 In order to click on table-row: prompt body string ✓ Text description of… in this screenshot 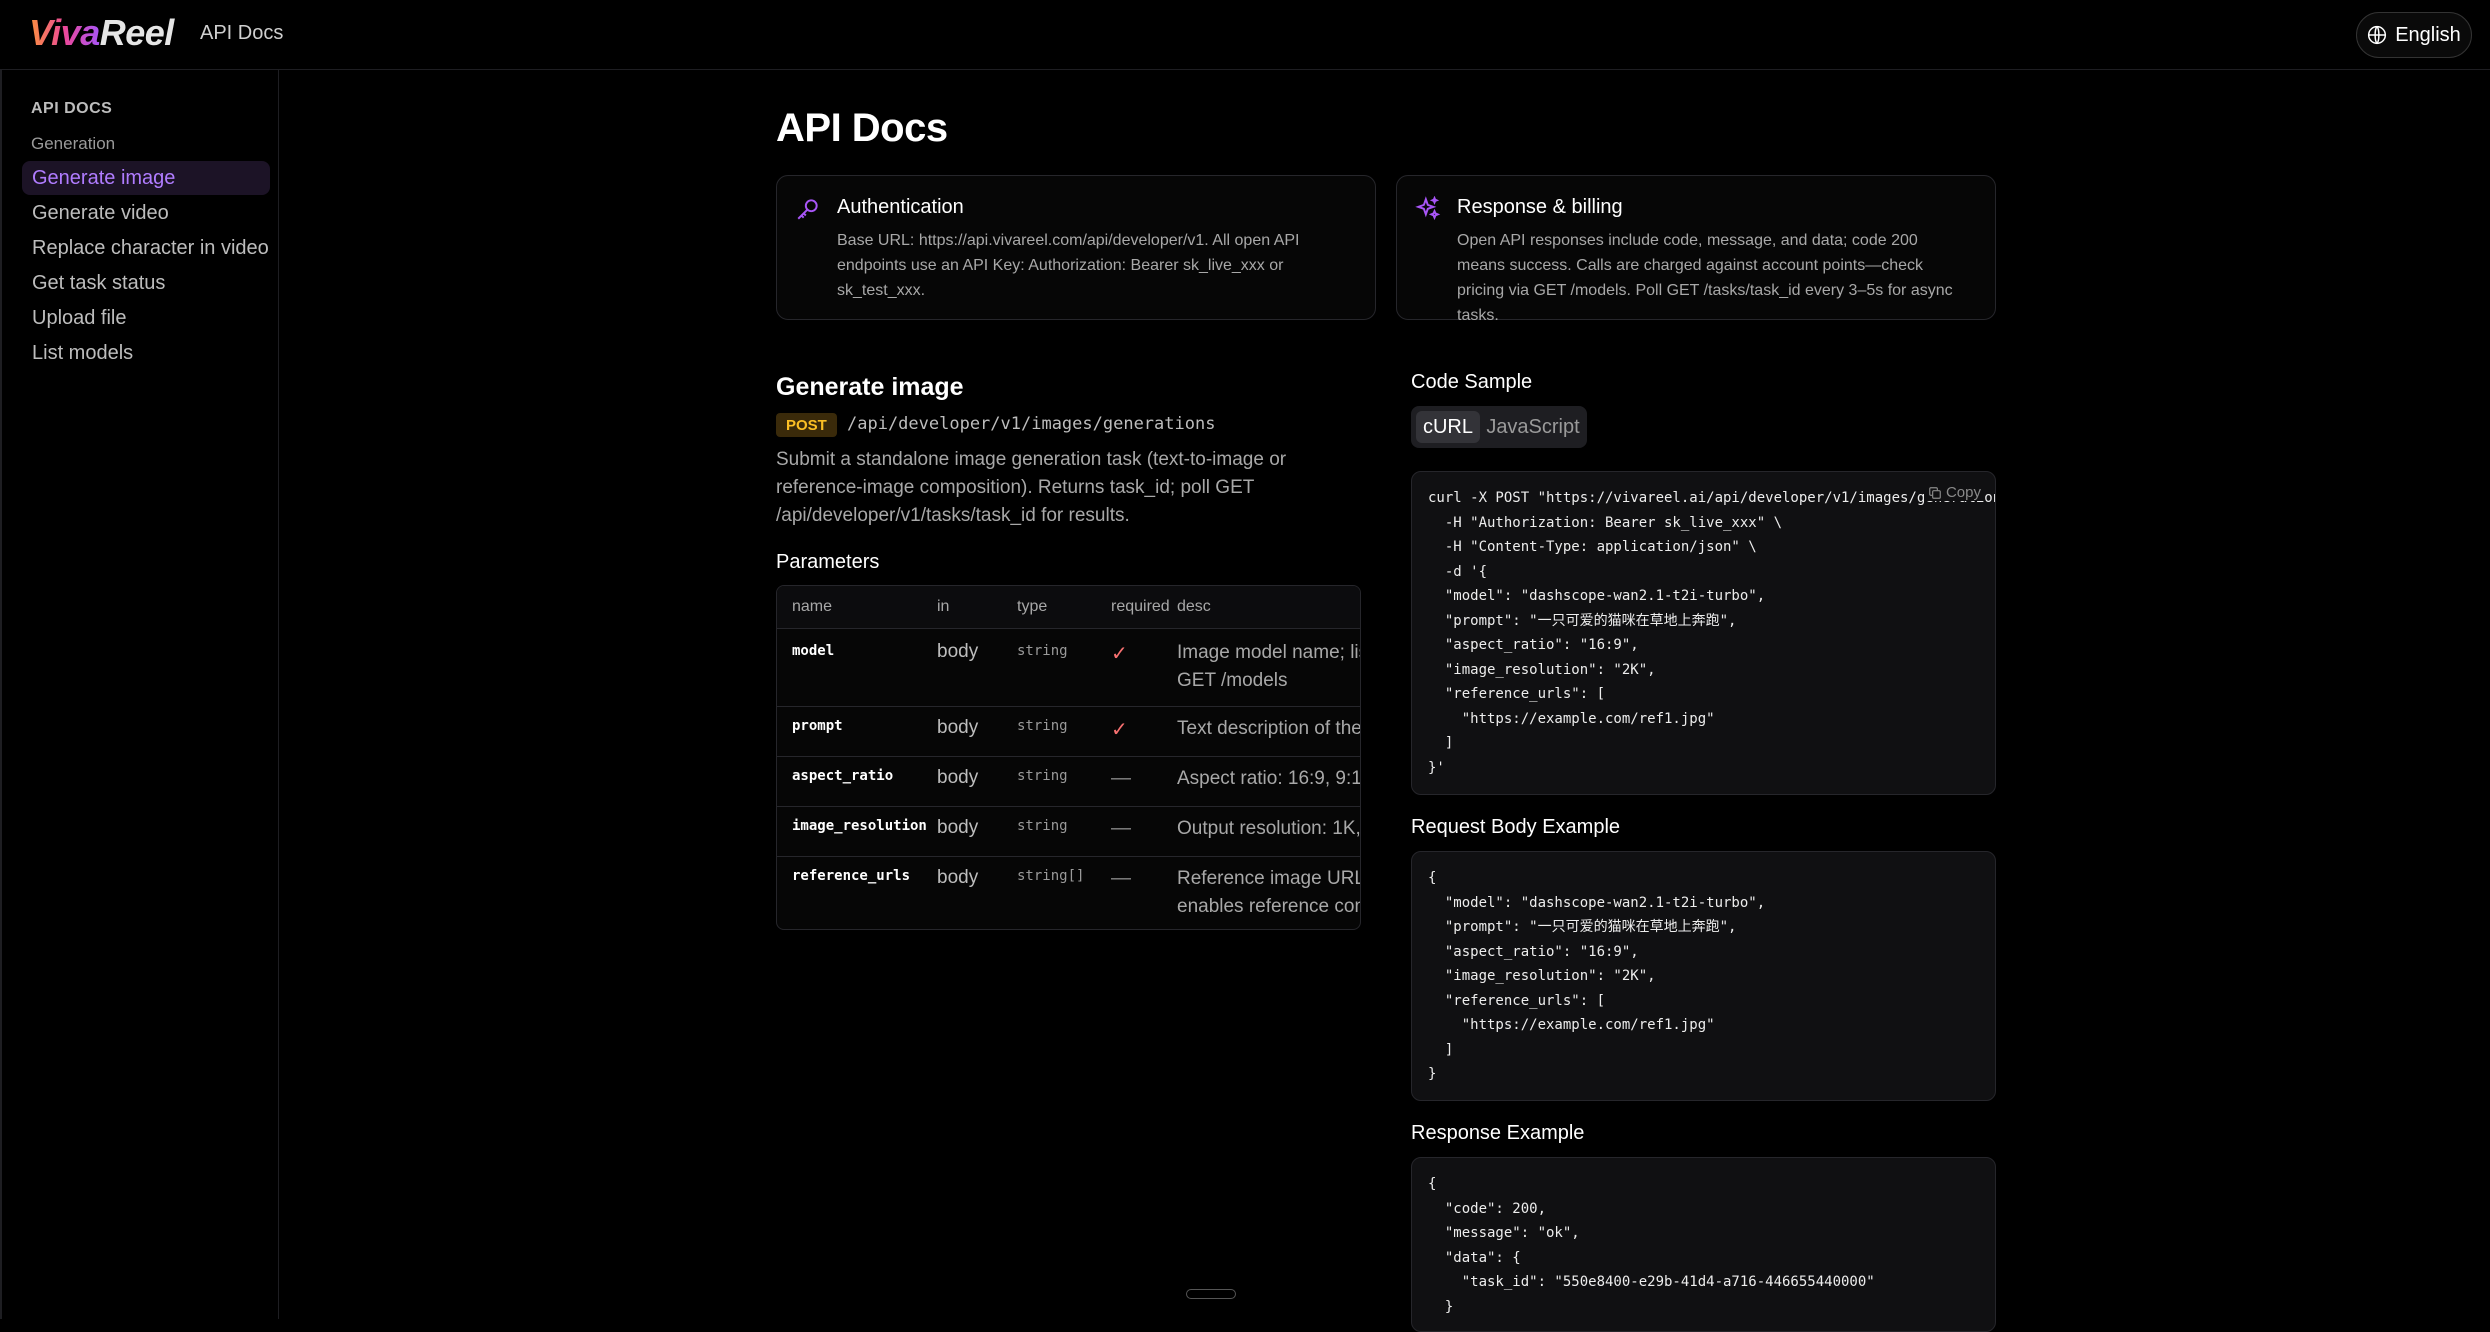, I will do `click(1068, 731)`.